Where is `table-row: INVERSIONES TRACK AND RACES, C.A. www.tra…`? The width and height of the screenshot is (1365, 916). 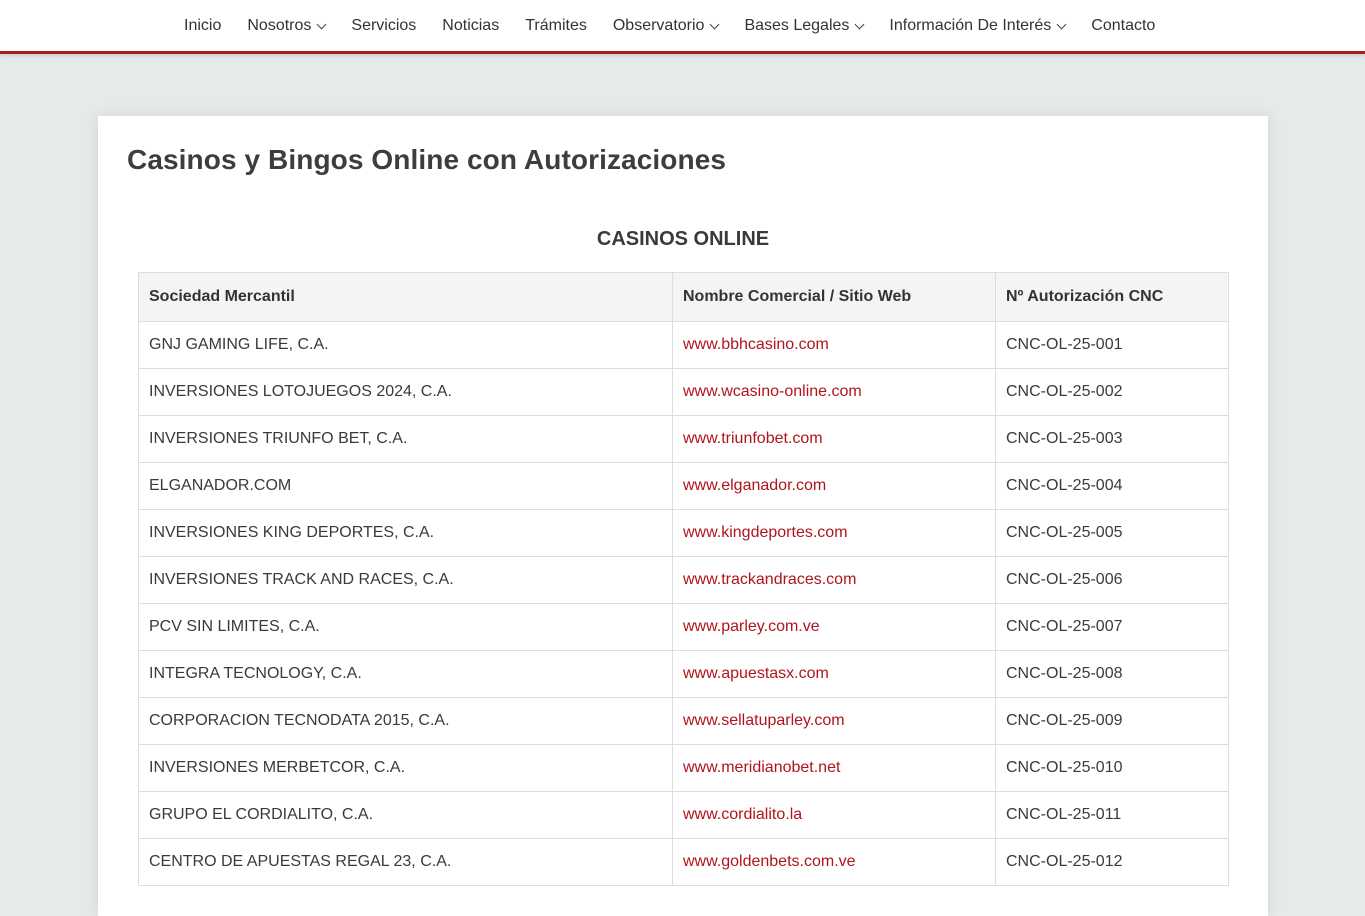 table-row: INVERSIONES TRACK AND RACES, C.A. www.tra… is located at coordinates (683, 580).